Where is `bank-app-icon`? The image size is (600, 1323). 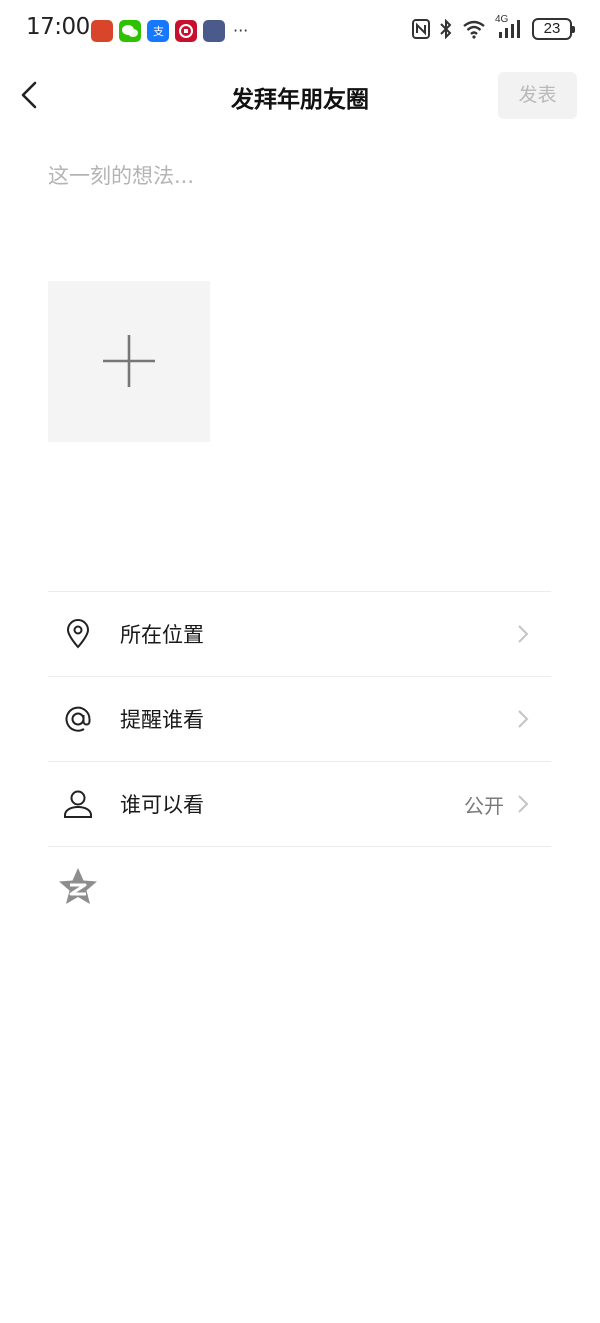 bank-app-icon is located at coordinates (186, 31).